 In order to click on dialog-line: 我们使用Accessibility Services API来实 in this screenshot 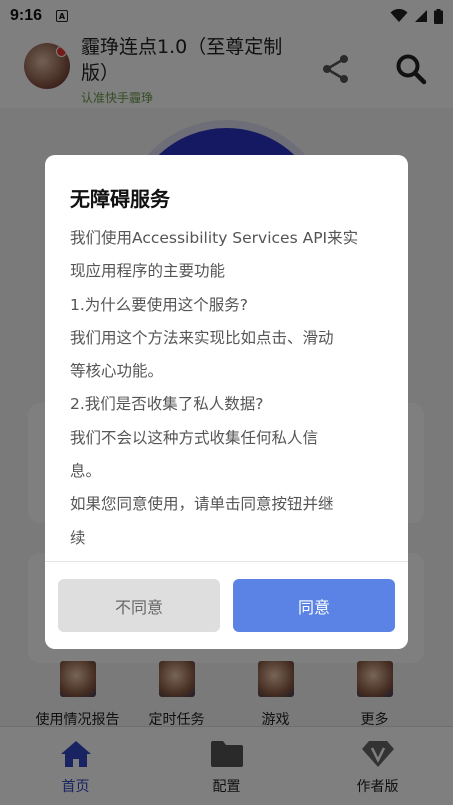, I will do `click(214, 238)`.